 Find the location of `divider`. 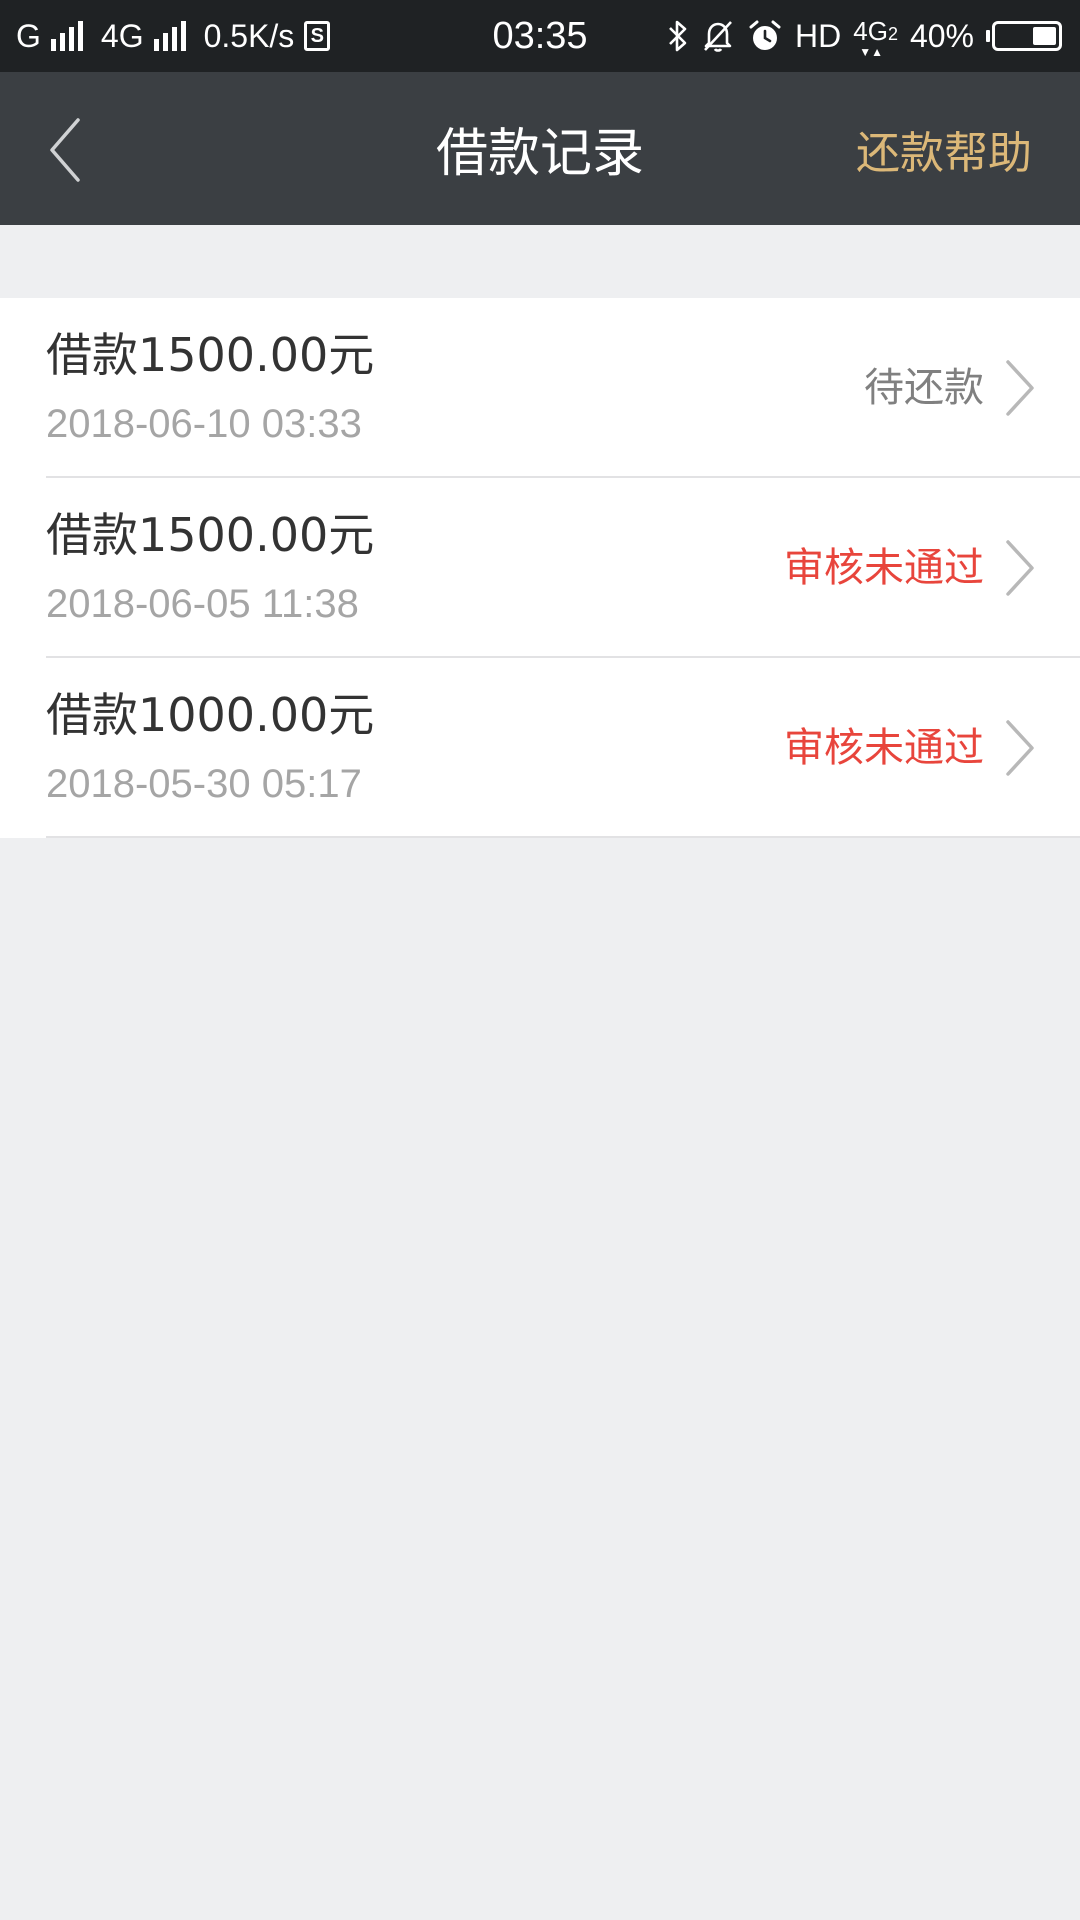

divider is located at coordinates (563, 837).